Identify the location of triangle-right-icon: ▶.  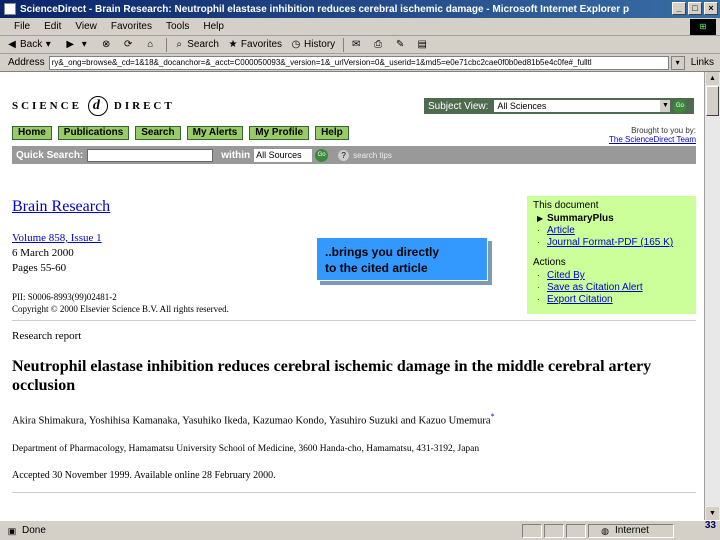
(540, 218).